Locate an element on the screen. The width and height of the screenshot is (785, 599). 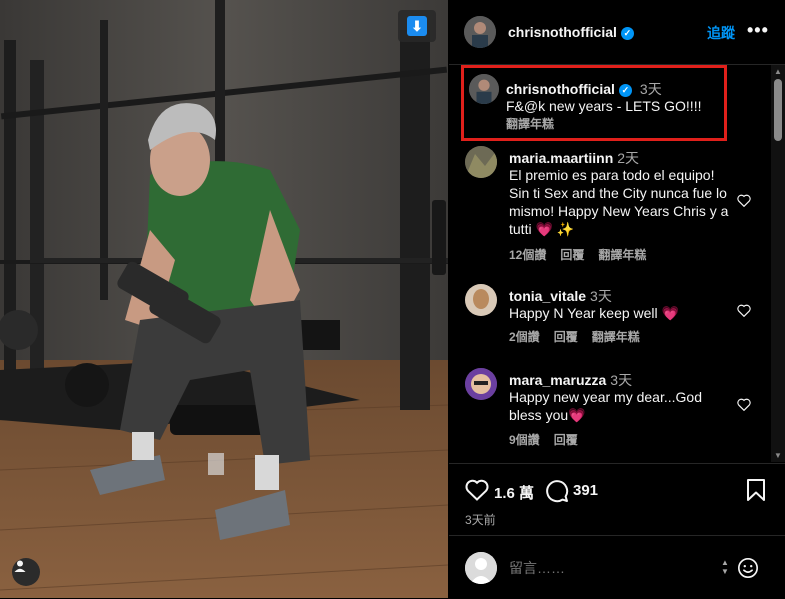
caption-translate-link: 翻譯年糕 is located at coordinates (530, 123).